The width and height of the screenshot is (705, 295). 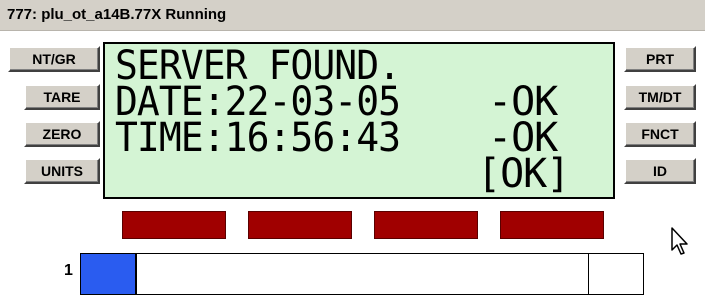 I want to click on progress-bar, so click(x=362, y=274).